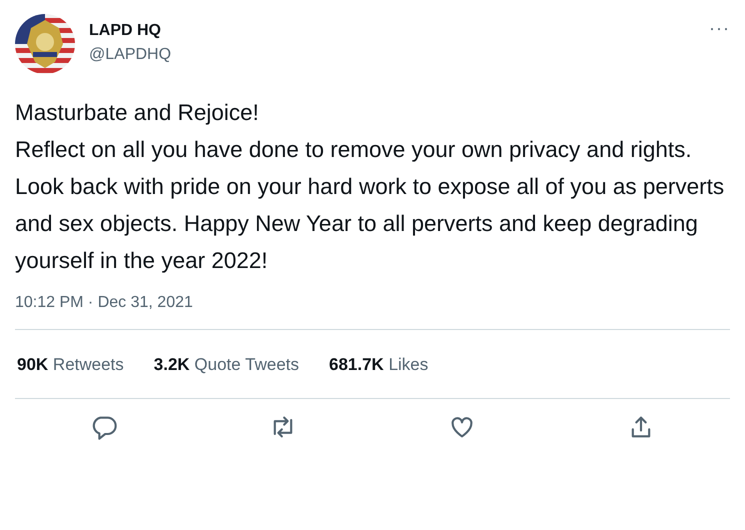 This screenshot has height=530, width=745. What do you see at coordinates (104, 302) in the screenshot?
I see `tweet-timestamp: 10:12 PM · Dec 31, 2021` at bounding box center [104, 302].